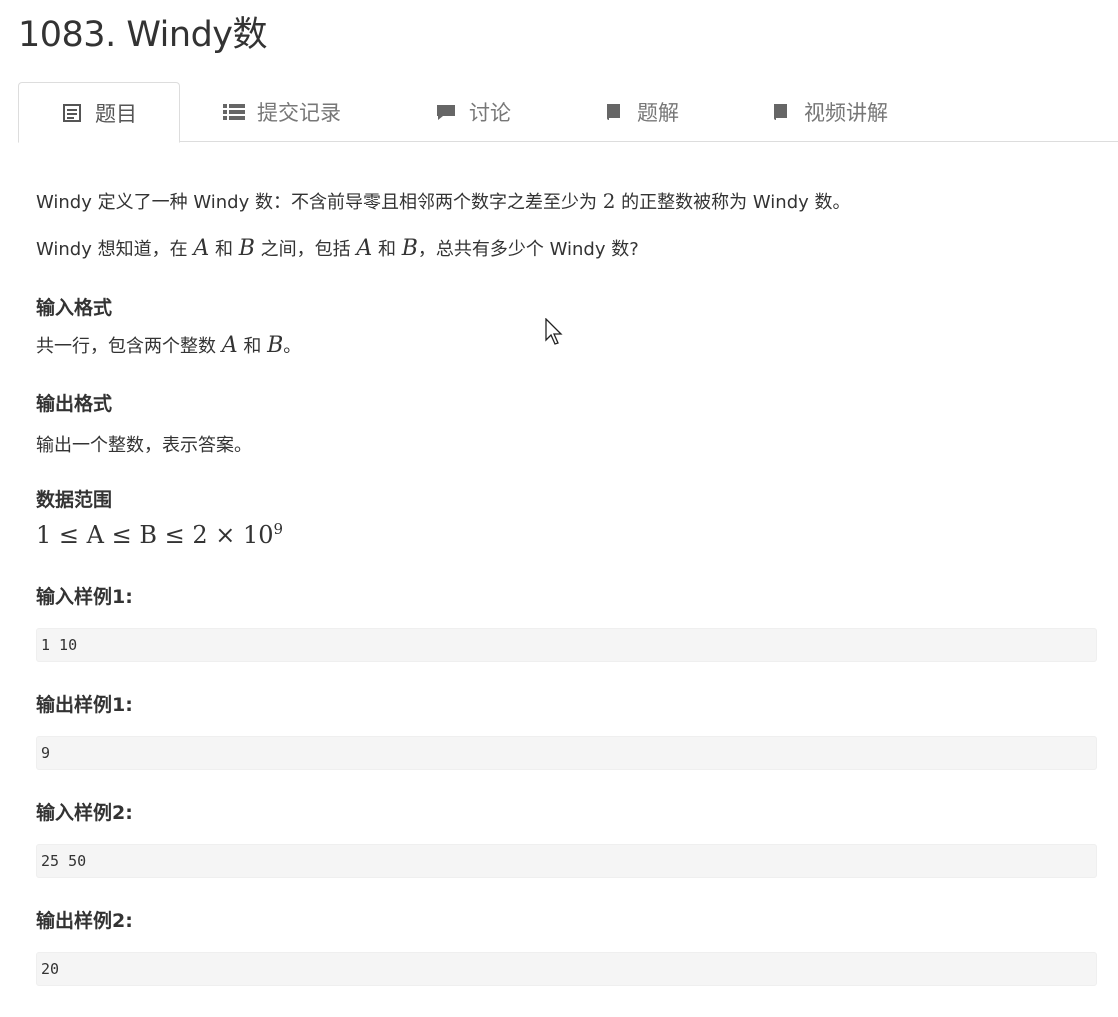 The width and height of the screenshot is (1118, 1017). I want to click on sample-input-2-code: 25 50, so click(566, 861).